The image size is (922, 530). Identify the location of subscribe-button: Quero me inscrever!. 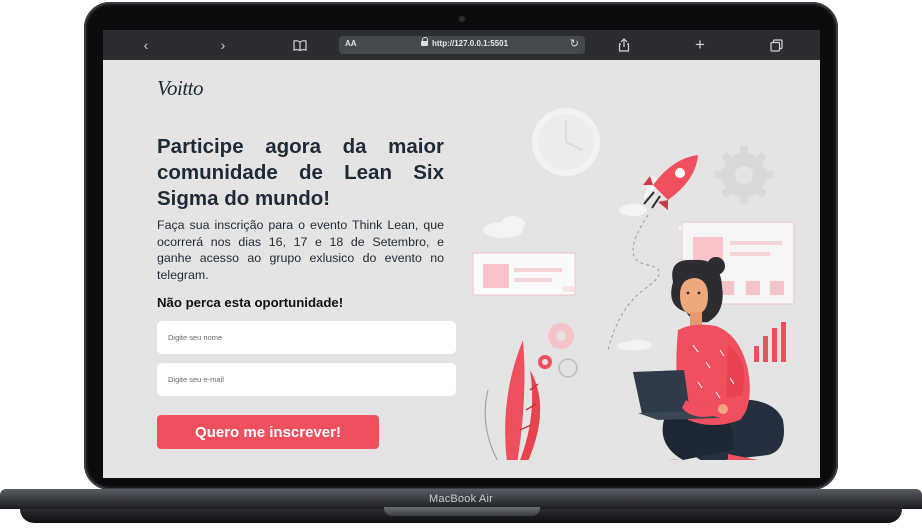
(268, 432).